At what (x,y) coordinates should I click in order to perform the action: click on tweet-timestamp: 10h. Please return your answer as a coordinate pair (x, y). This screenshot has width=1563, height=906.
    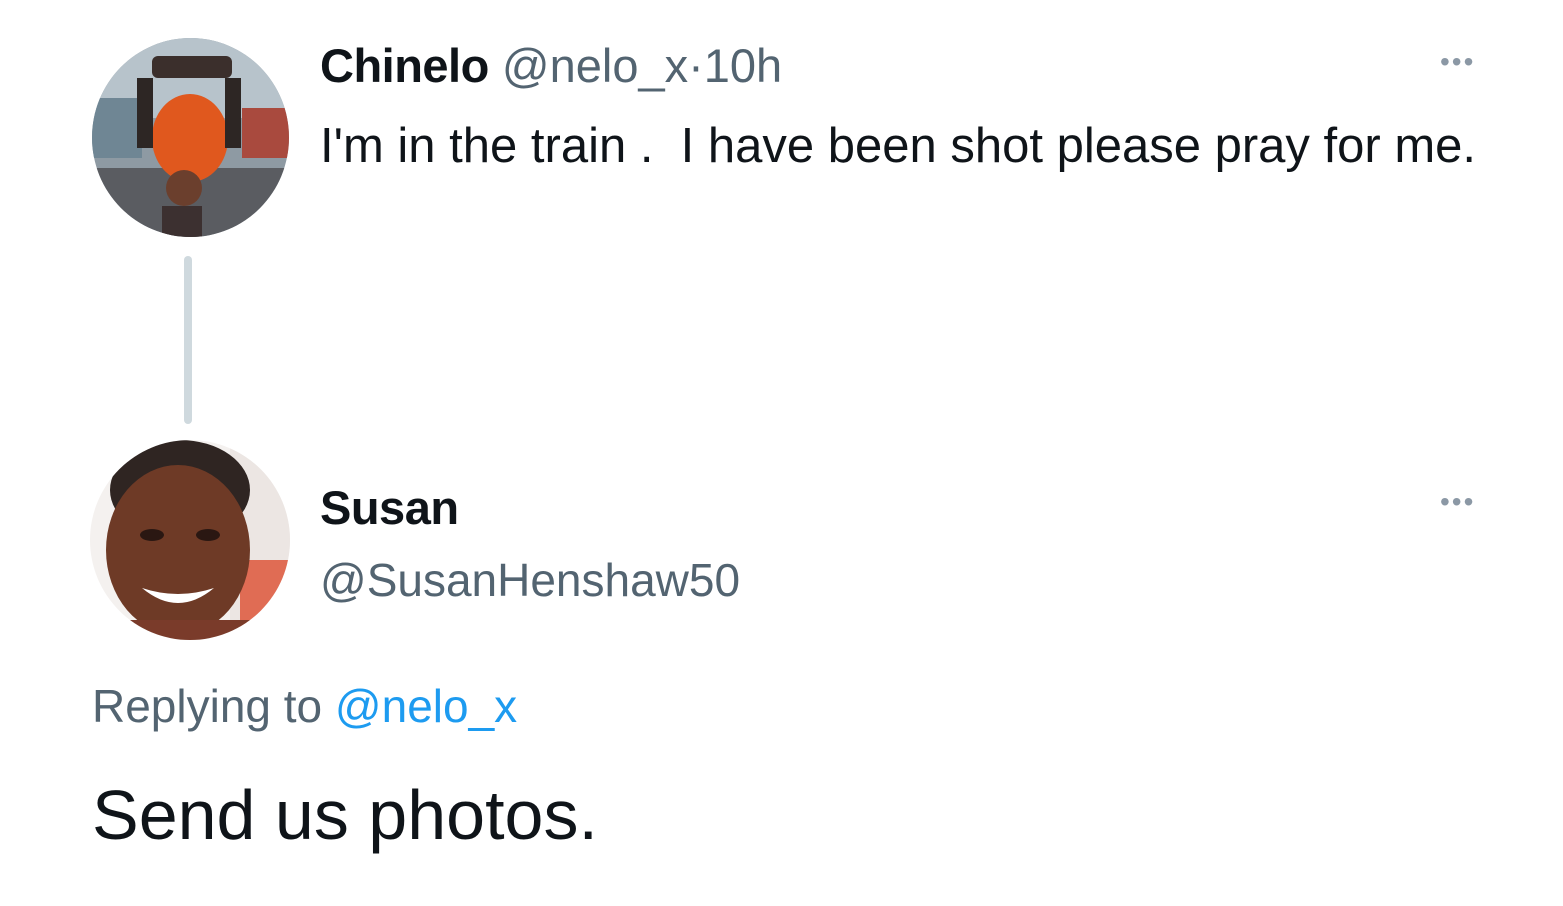
    Looking at the image, I should click on (743, 65).